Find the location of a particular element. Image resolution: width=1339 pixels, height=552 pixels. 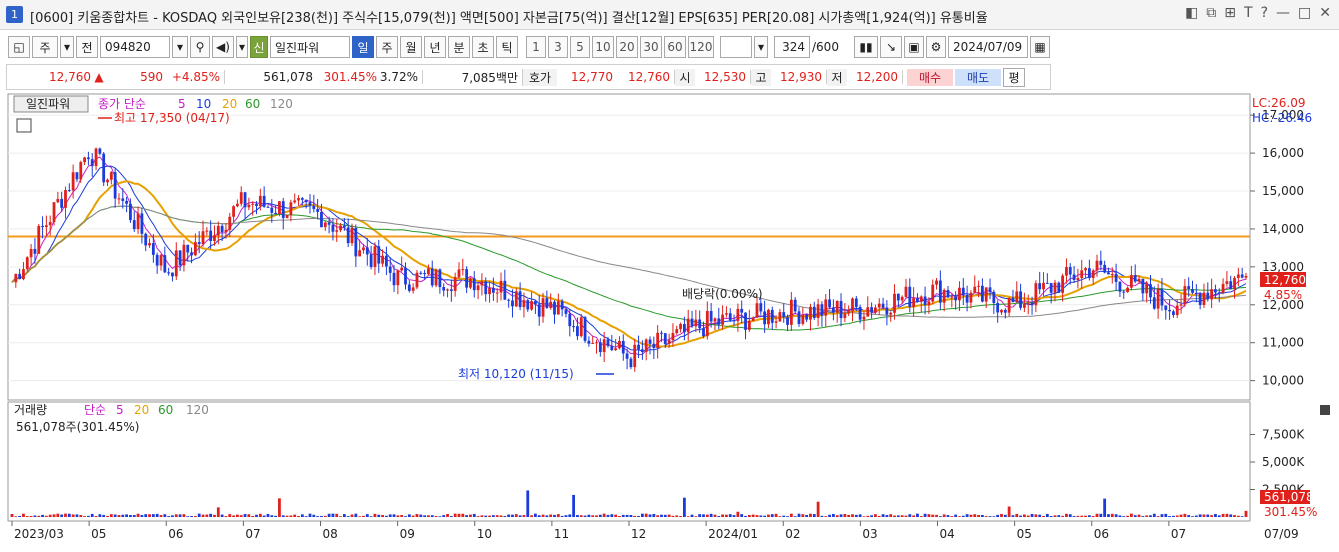

tab-daily: 일 is located at coordinates (363, 47).